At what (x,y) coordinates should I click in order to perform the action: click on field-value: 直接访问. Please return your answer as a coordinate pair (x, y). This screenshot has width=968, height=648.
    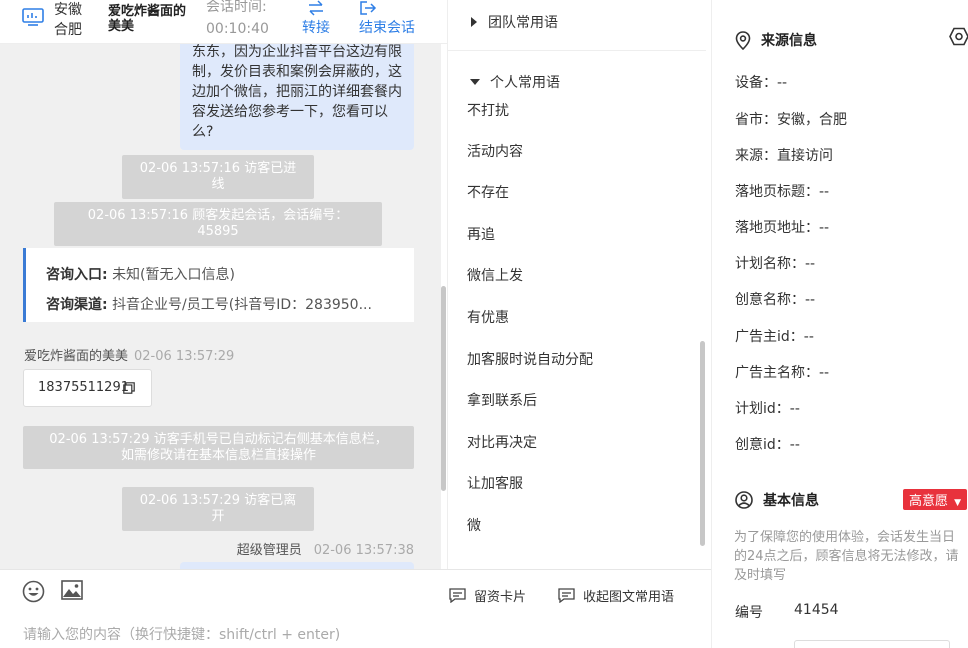
    Looking at the image, I should click on (805, 156).